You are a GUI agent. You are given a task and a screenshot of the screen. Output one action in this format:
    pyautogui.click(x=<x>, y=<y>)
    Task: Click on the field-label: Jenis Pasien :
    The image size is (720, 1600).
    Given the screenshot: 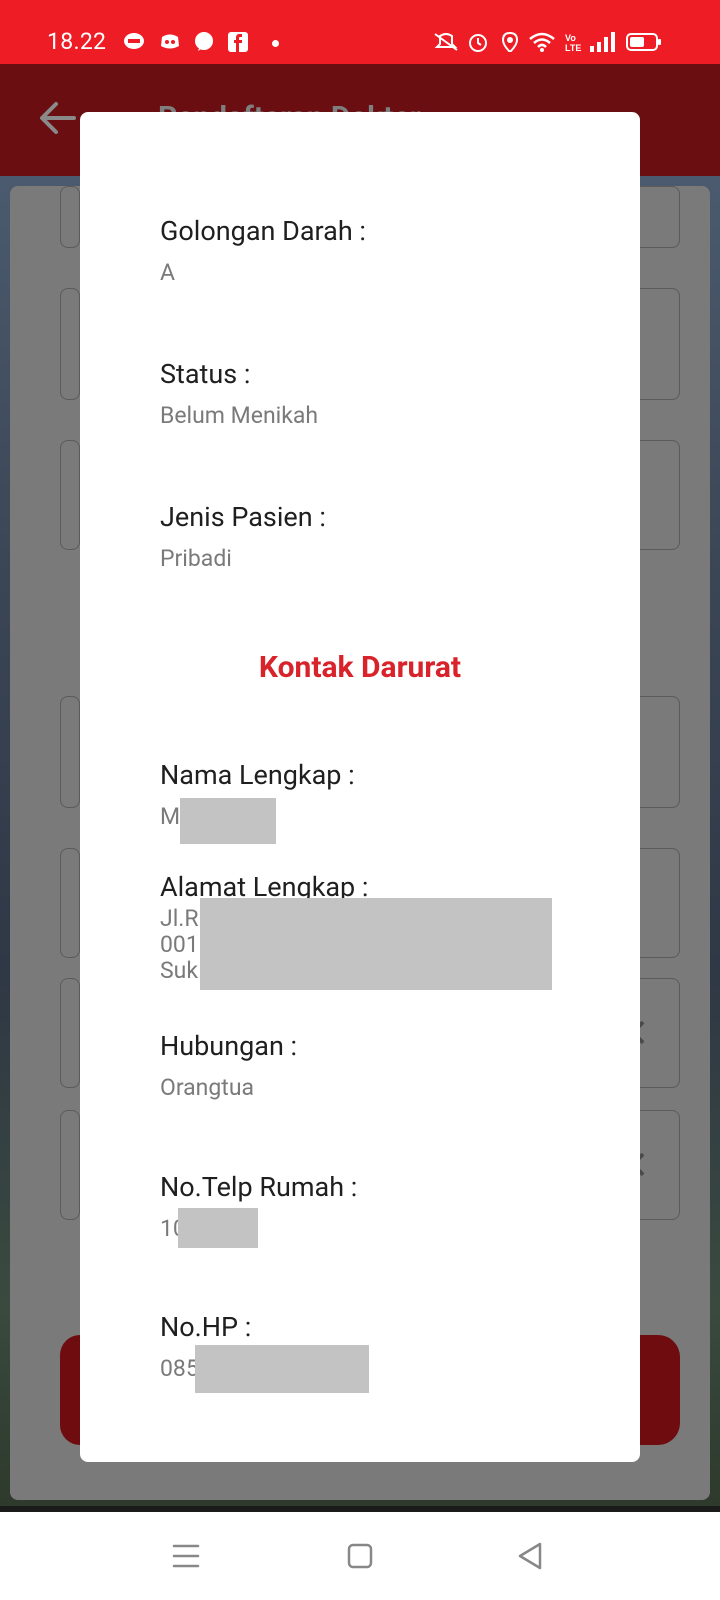 What is the action you would take?
    pyautogui.click(x=243, y=517)
    